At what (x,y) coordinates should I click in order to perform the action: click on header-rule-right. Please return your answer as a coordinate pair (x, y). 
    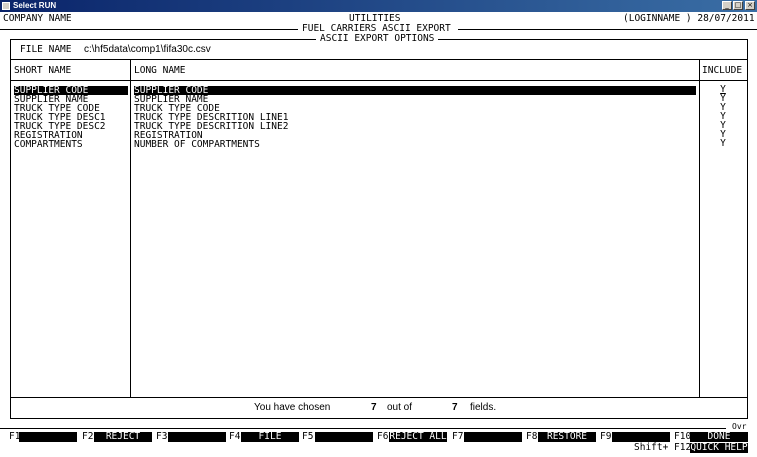
    Looking at the image, I should click on (607, 29).